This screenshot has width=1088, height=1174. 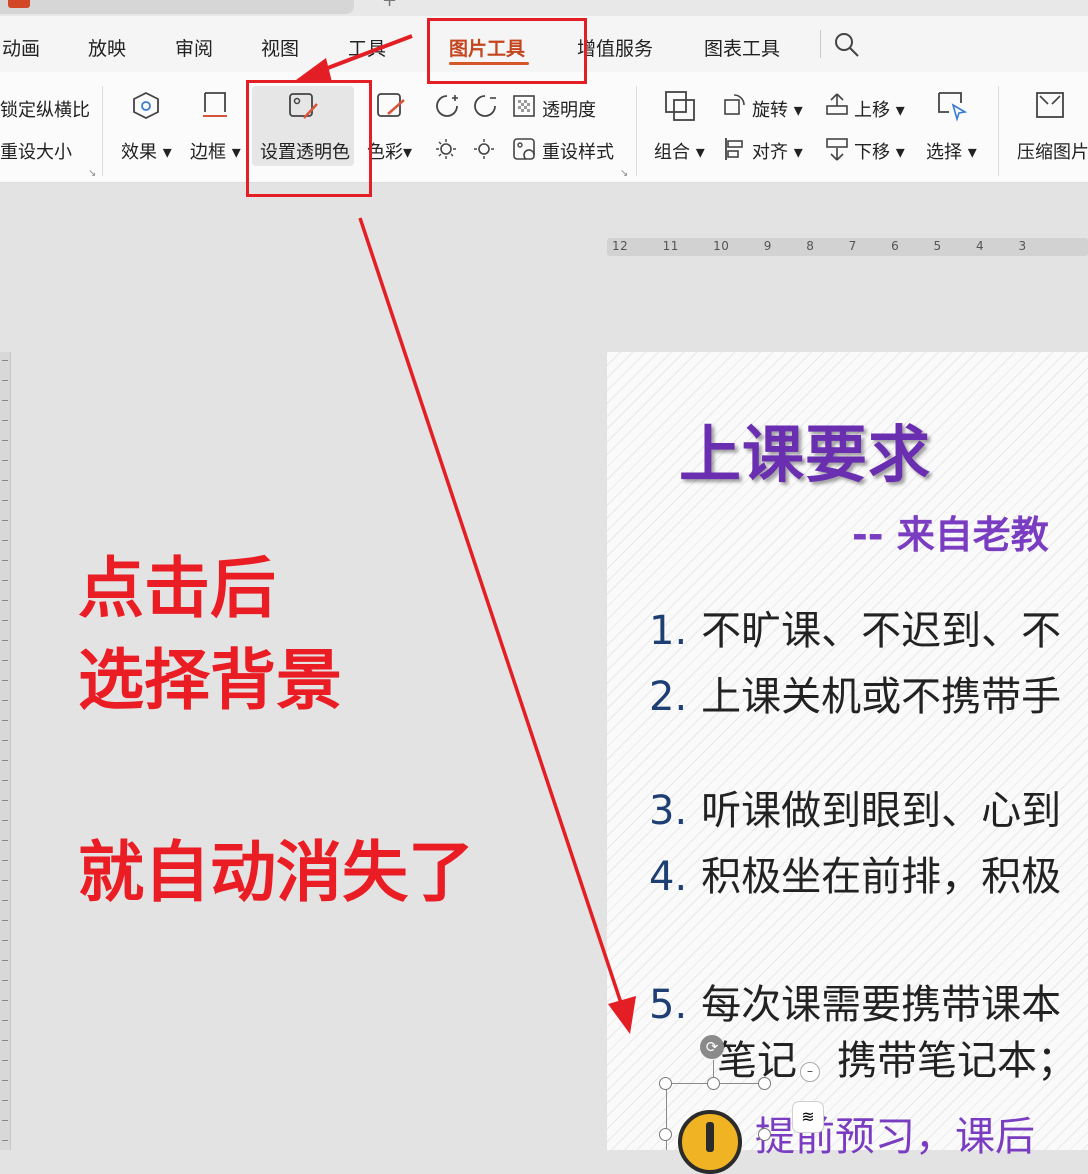 I want to click on group-button: 组合 ▾, so click(x=679, y=151).